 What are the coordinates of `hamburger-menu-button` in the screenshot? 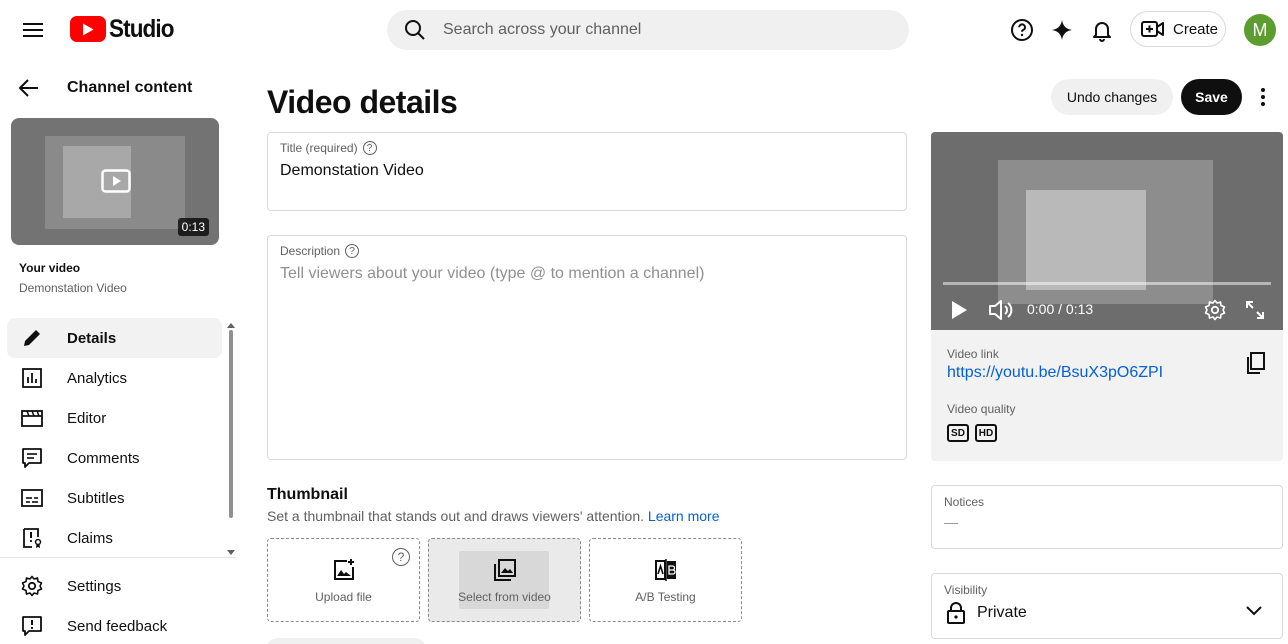 It's located at (33, 30).